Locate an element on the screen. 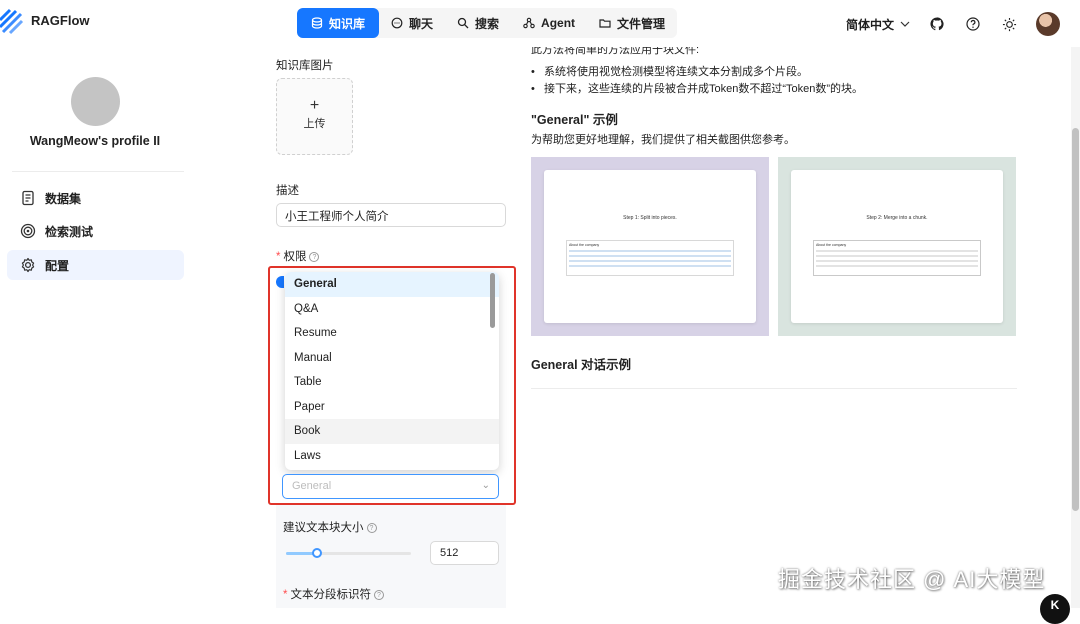 Image resolution: width=1080 pixels, height=624 pixels. language-selector: 简体中文 is located at coordinates (878, 24).